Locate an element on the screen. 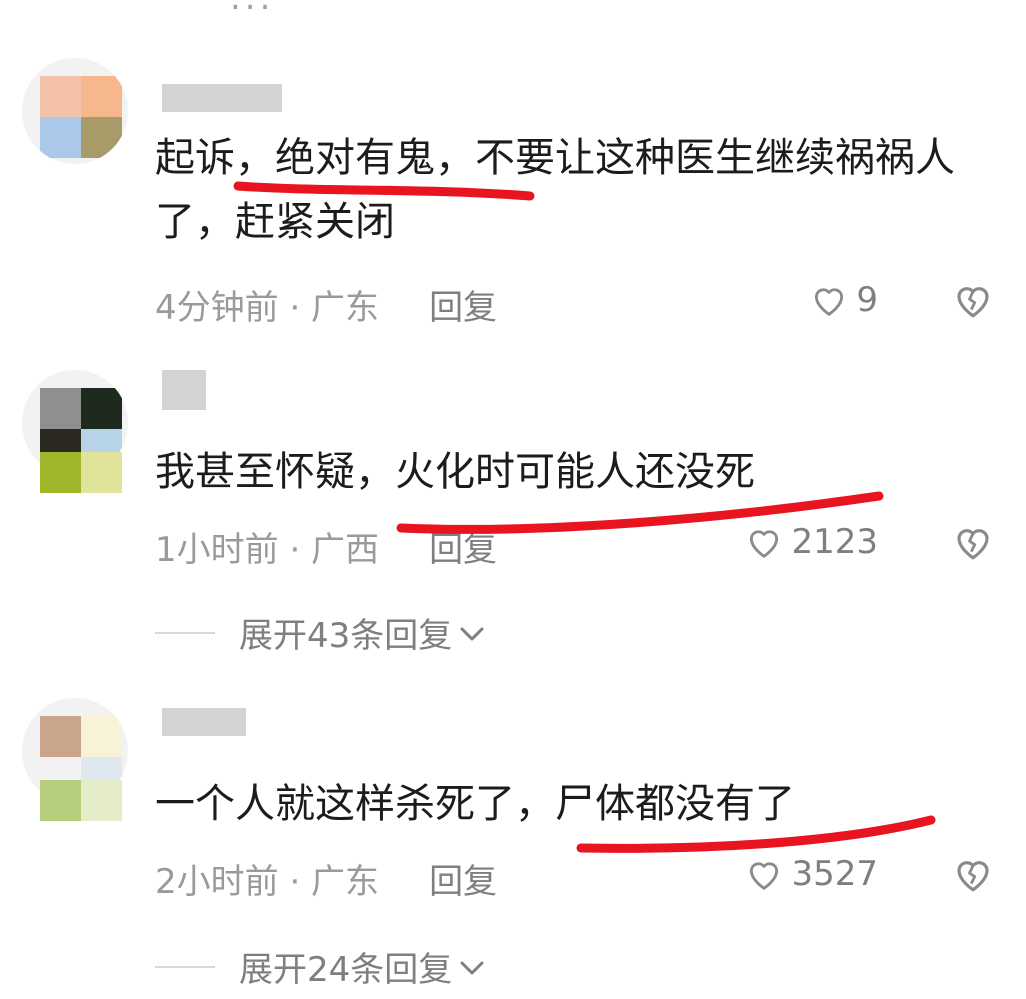 This screenshot has height=999, width=1026. comment-meta: 2小时前 · 广东 回复 is located at coordinates (326, 878).